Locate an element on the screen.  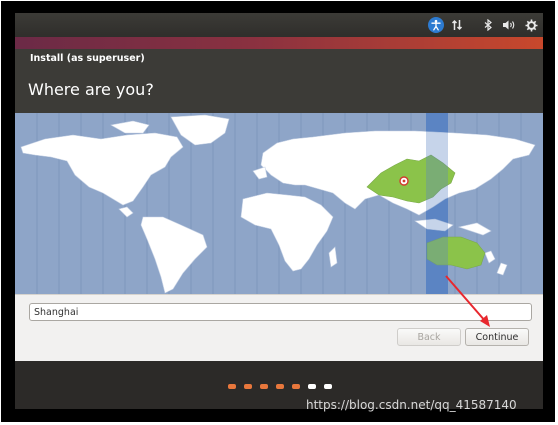
annotation-arrow is located at coordinates (467, 301).